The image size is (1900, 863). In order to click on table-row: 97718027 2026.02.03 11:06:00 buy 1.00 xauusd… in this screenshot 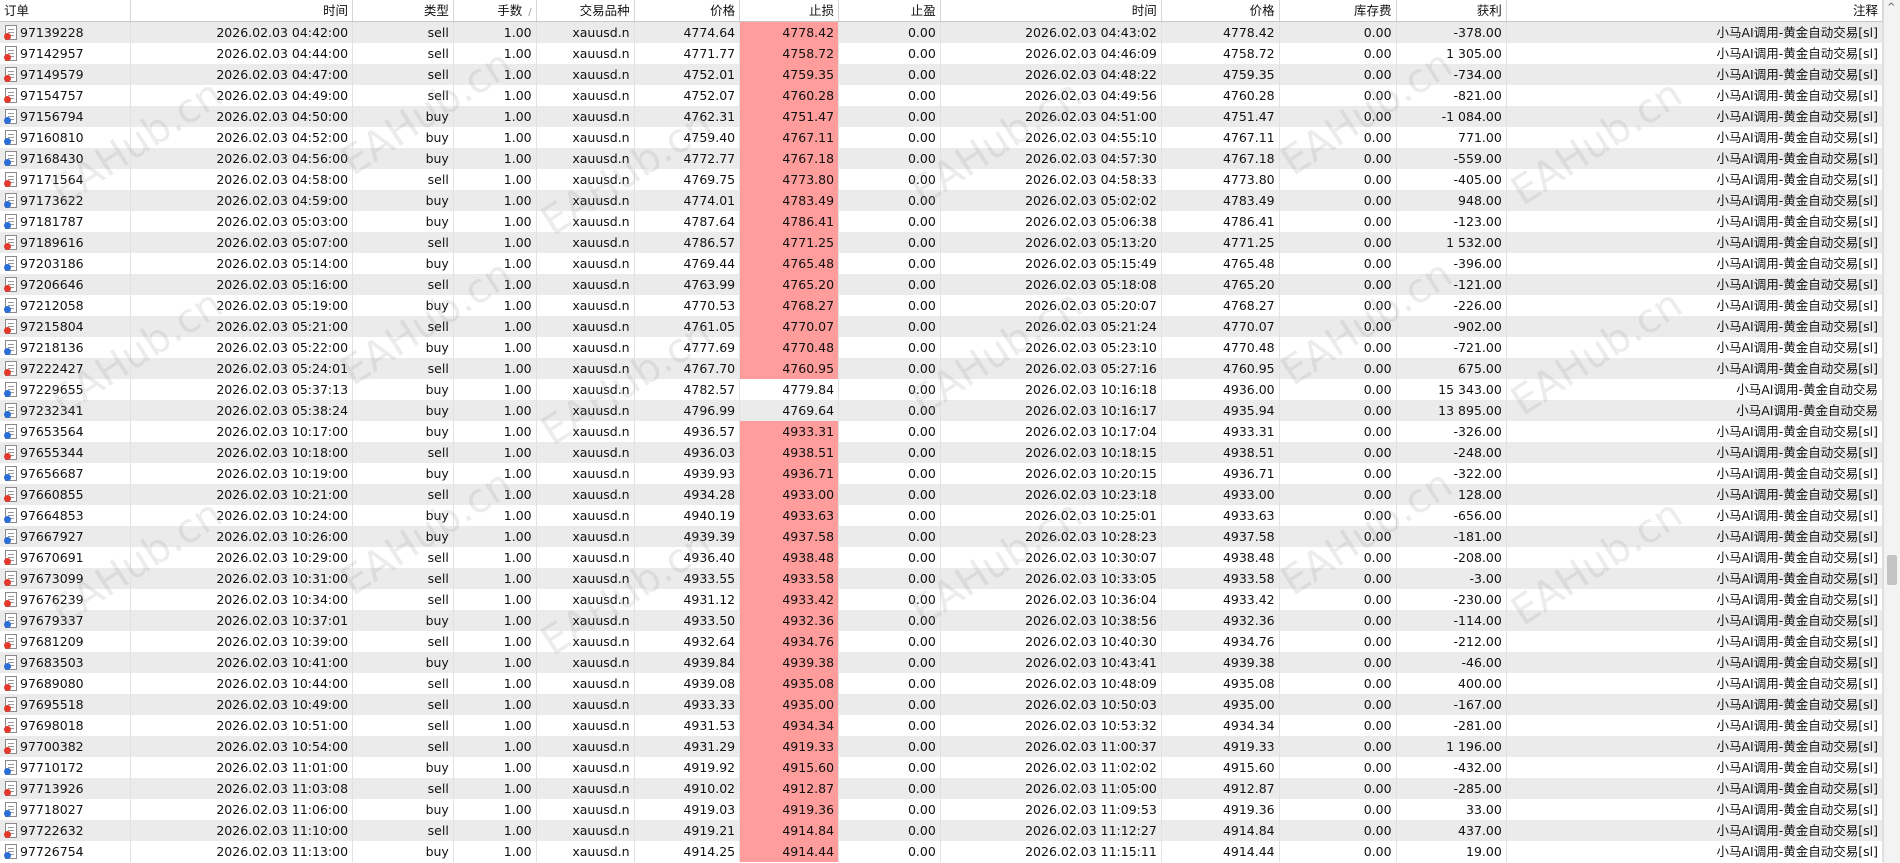, I will do `click(941, 809)`.